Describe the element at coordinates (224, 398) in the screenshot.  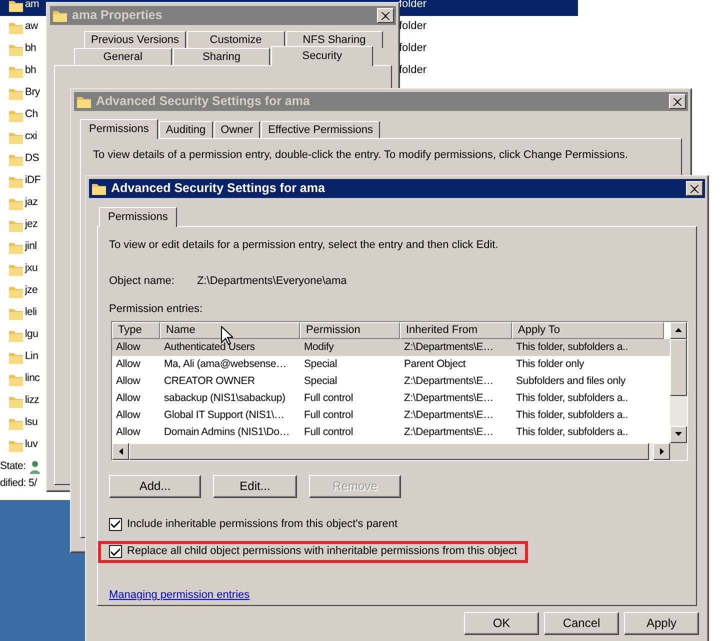
I see `table-cell-text: sabackup (NIS1\sabackup)` at that location.